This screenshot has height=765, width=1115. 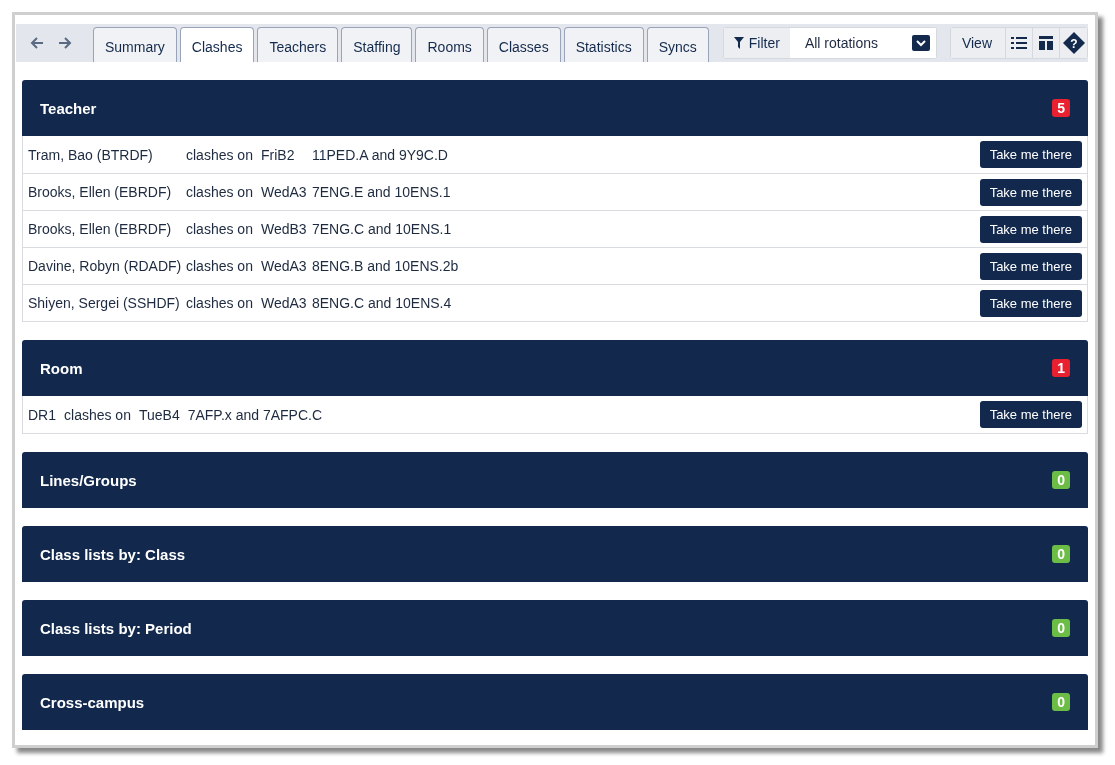 I want to click on table-cell-text: Shiyen, Sergei (SSHDF), so click(x=104, y=303).